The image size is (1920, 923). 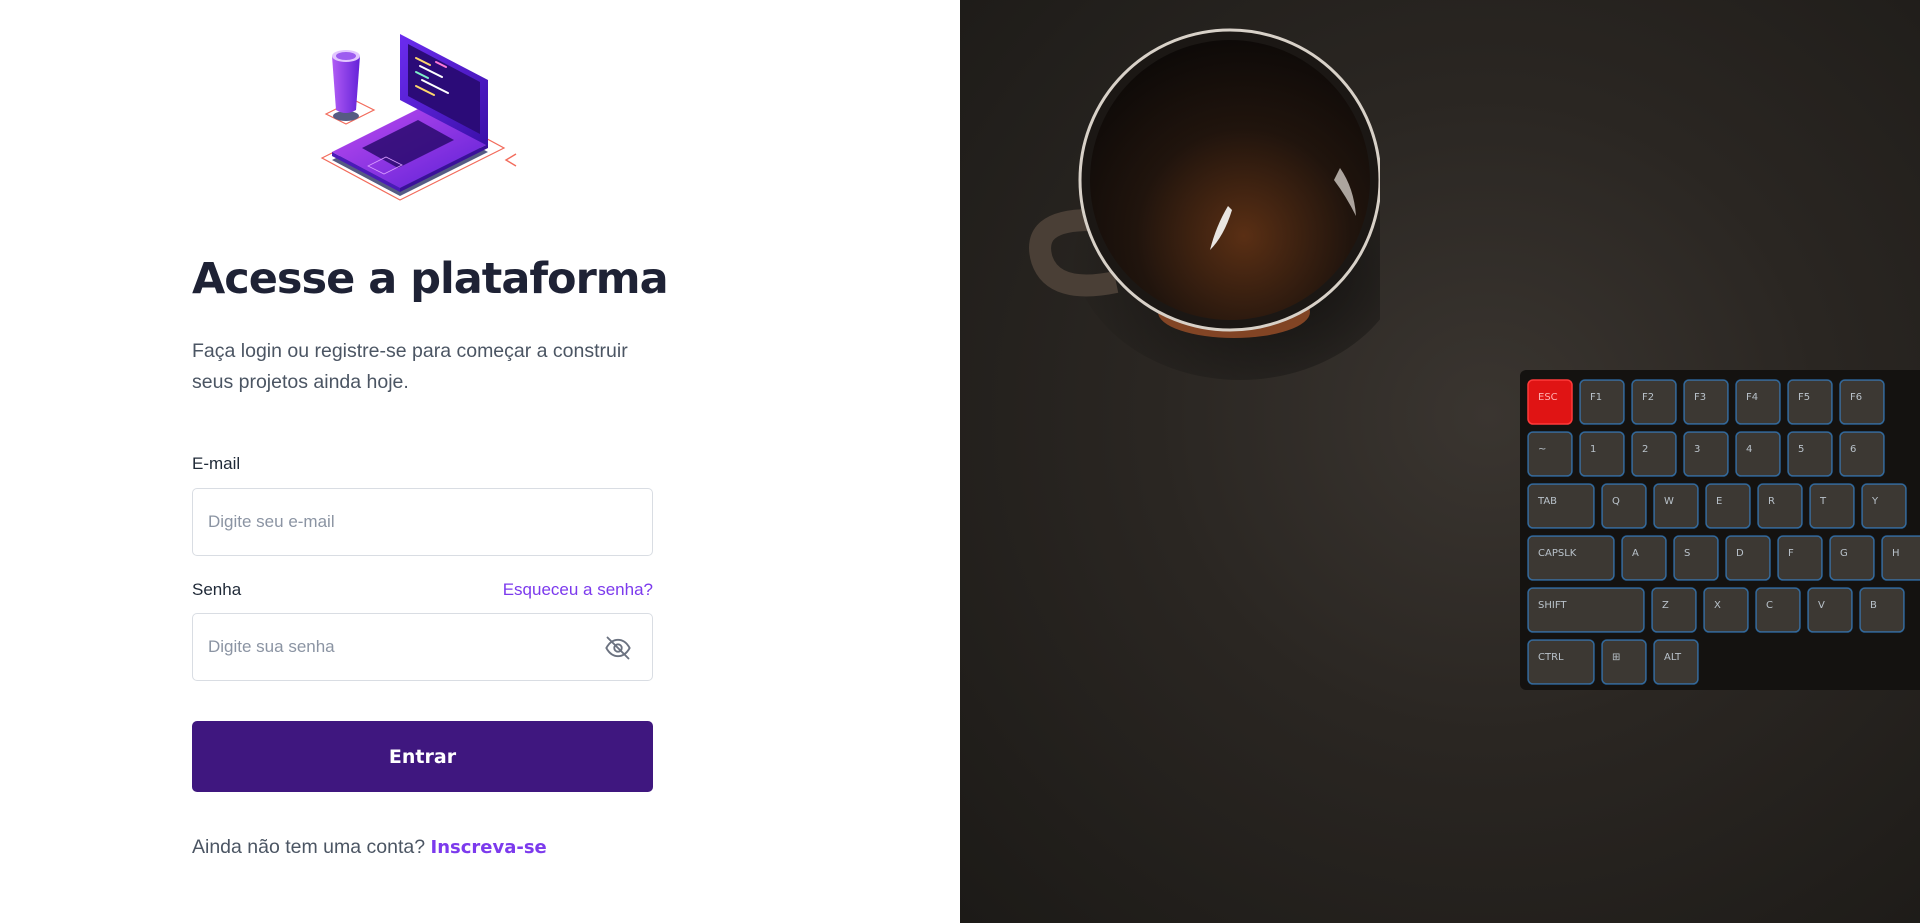 I want to click on keyboard-key-label: F6, so click(x=1856, y=397).